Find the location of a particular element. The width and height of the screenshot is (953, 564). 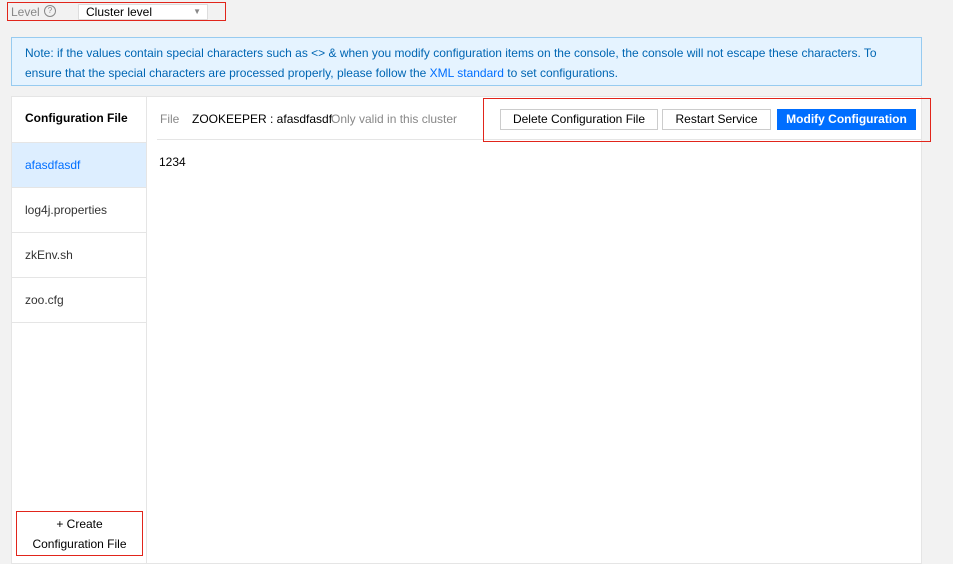

level-label: Level is located at coordinates (25, 12).